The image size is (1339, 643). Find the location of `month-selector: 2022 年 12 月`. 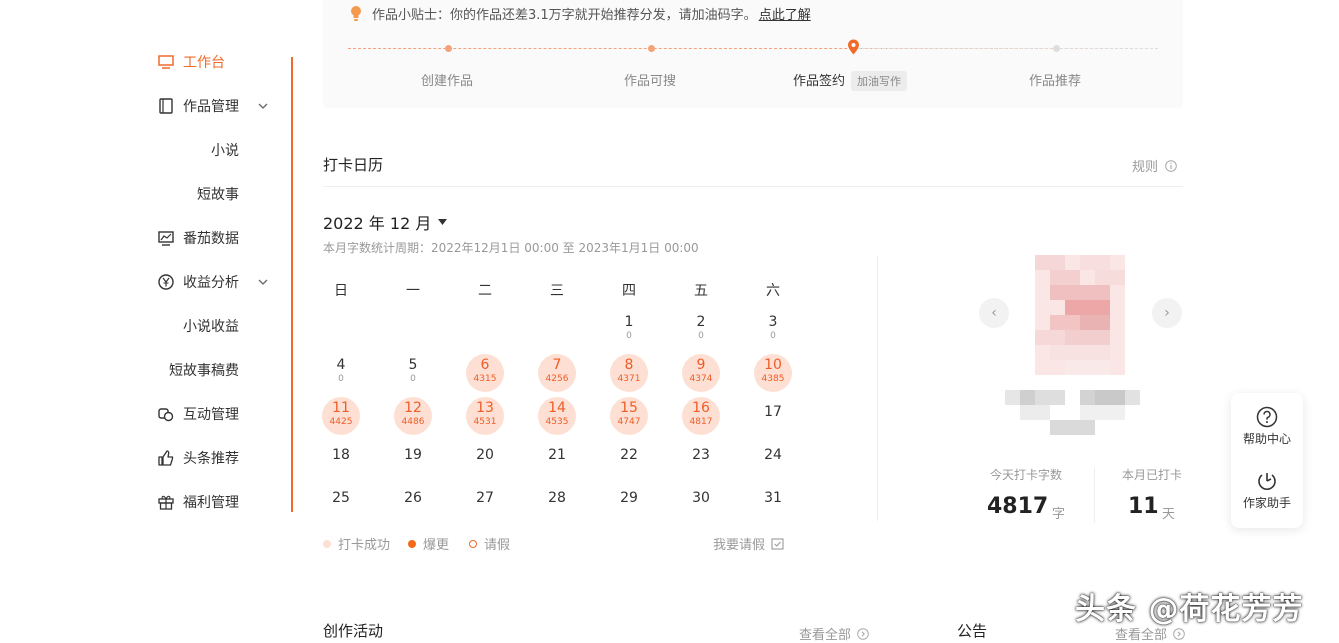

month-selector: 2022 年 12 月 is located at coordinates (385, 222).